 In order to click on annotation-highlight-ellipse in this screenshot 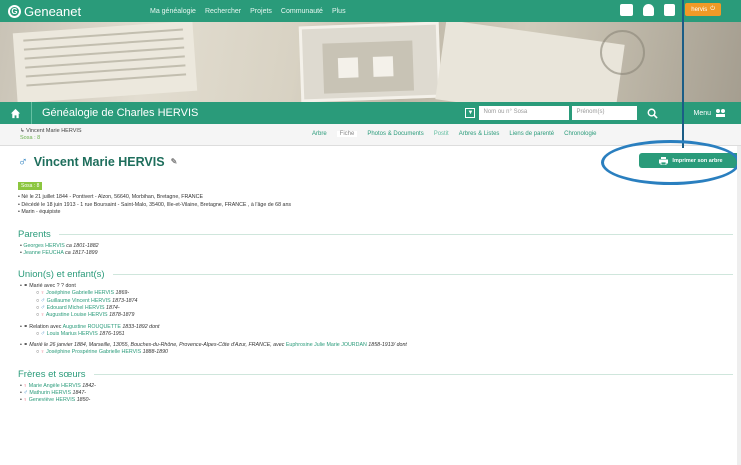, I will do `click(670, 162)`.